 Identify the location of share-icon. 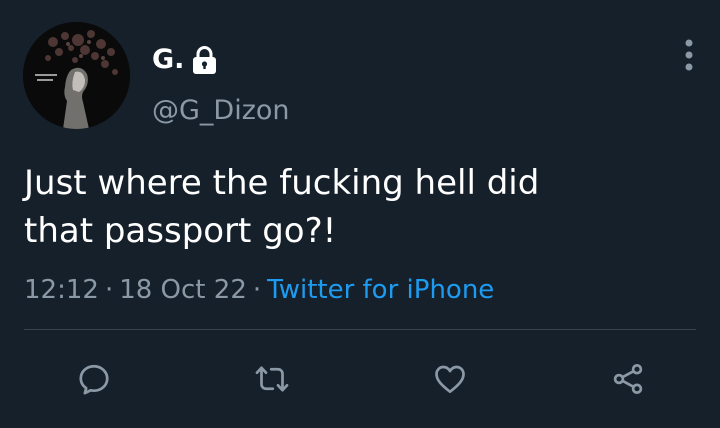
(628, 379).